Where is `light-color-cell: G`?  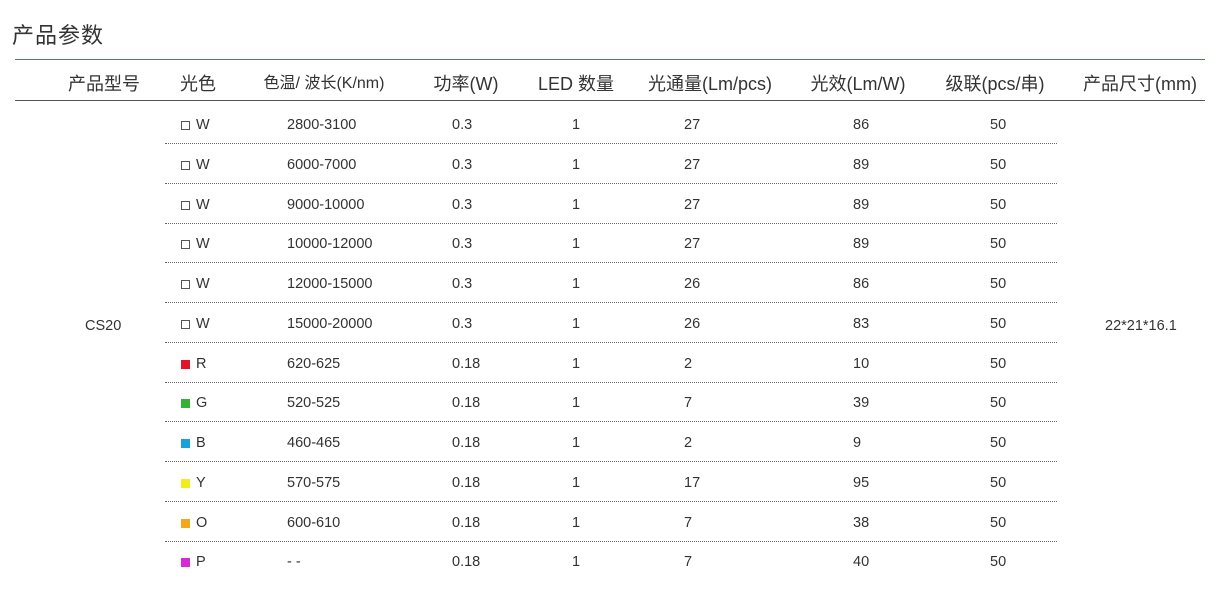
light-color-cell: G is located at coordinates (194, 403).